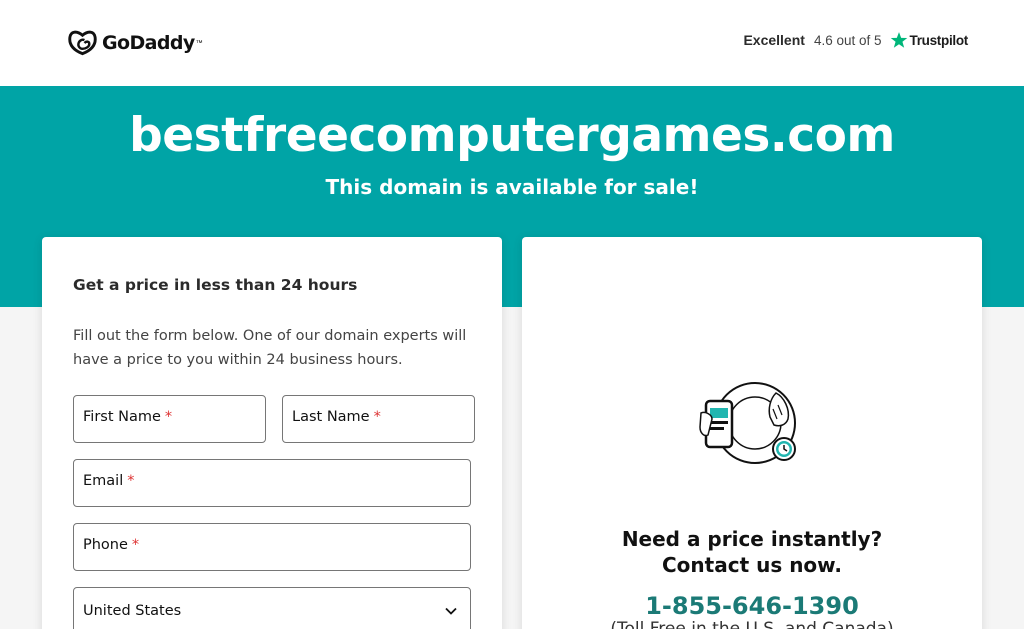 The image size is (1024, 629). What do you see at coordinates (272, 547) in the screenshot?
I see `phone-field: Phone *` at bounding box center [272, 547].